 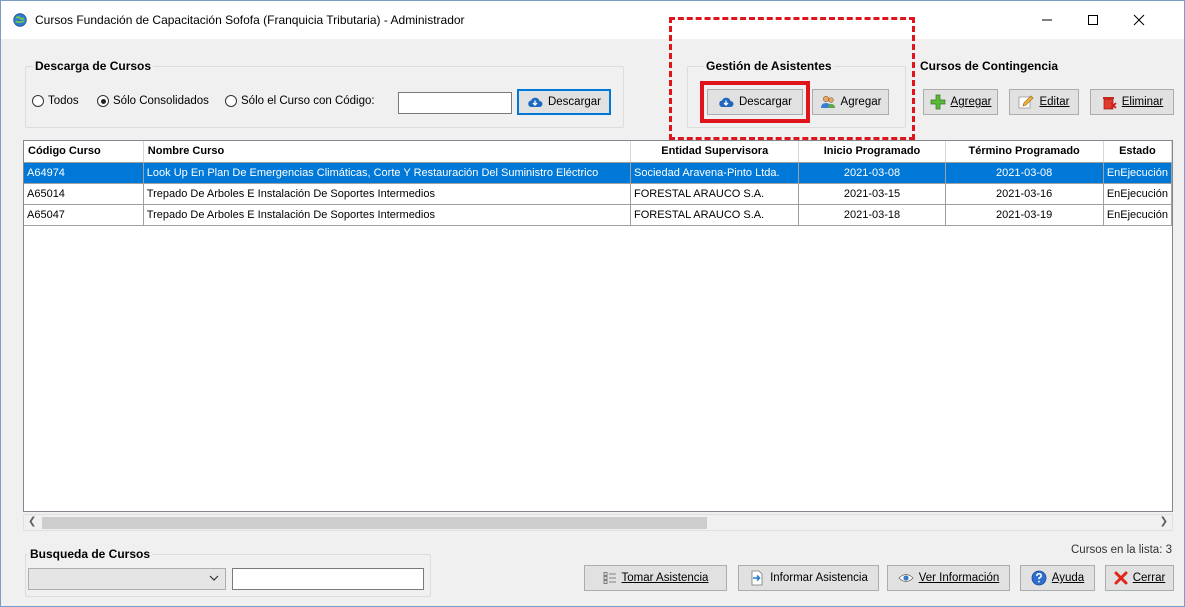 I want to click on descarga-download-button: Descargar, so click(x=564, y=102).